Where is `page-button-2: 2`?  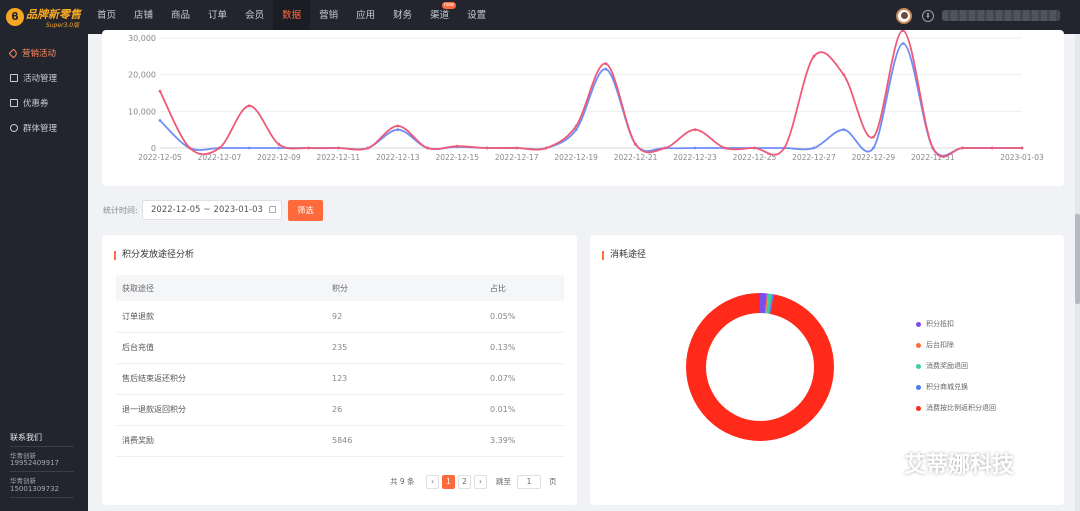
page-button-2: 2 is located at coordinates (464, 482).